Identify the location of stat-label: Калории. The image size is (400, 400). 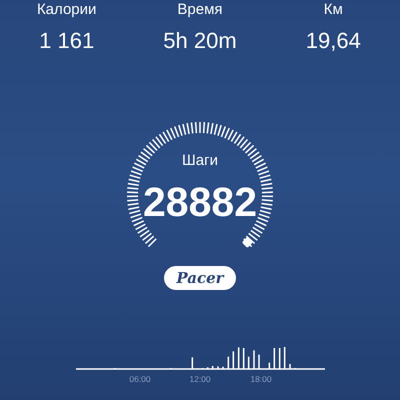
(66, 10).